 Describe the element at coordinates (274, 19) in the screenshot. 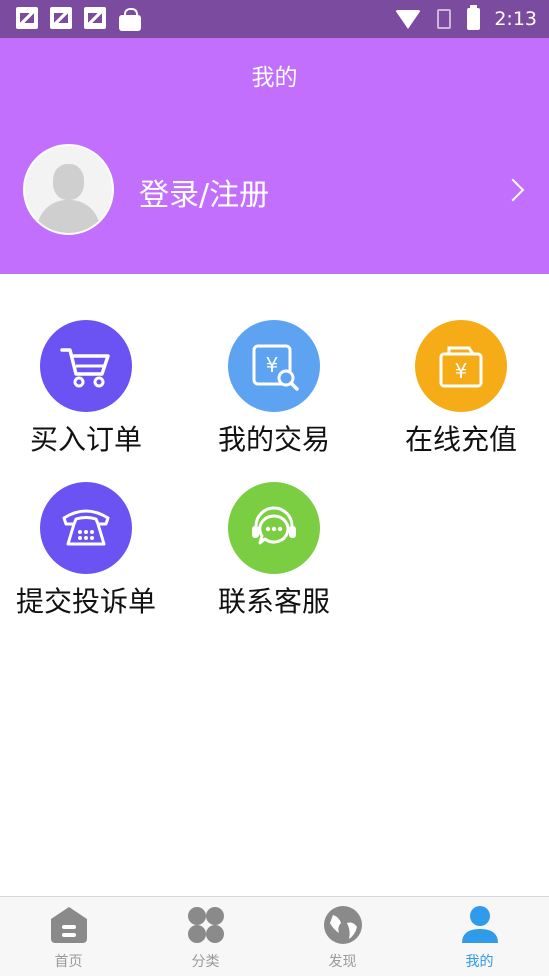

I see `status-bar: 2:13` at that location.